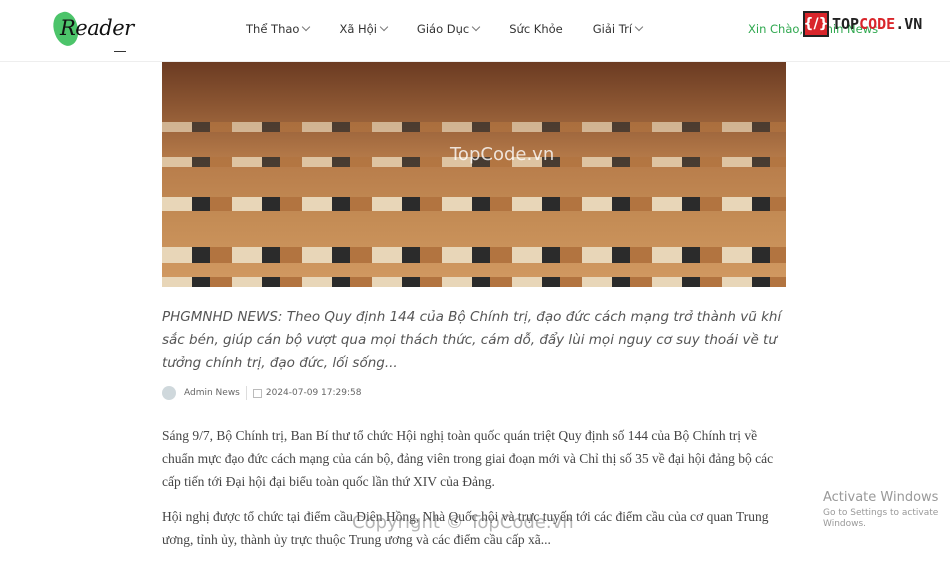 The width and height of the screenshot is (950, 563). What do you see at coordinates (120, 51) in the screenshot?
I see `logo-underline` at bounding box center [120, 51].